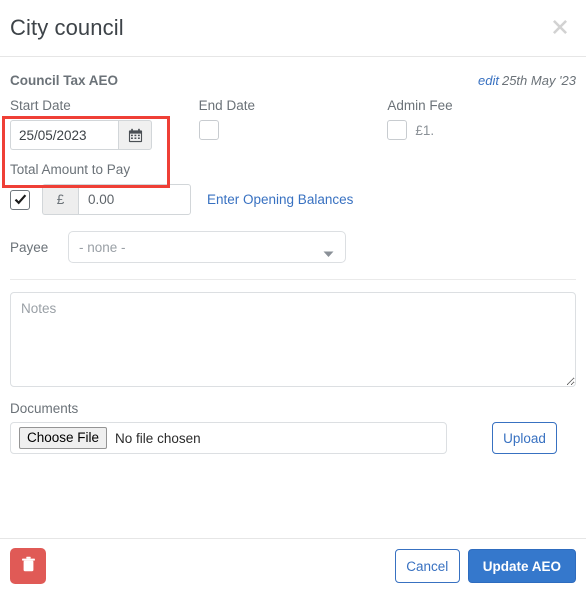 This screenshot has height=593, width=586. What do you see at coordinates (524, 438) in the screenshot?
I see `upload-button: Upload` at bounding box center [524, 438].